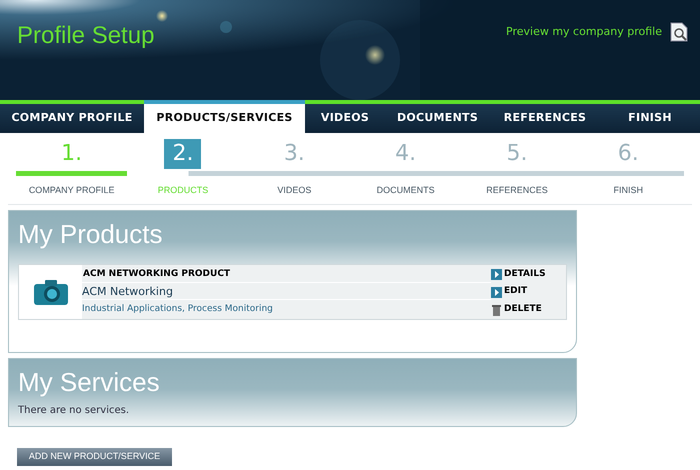 This screenshot has width=700, height=470. What do you see at coordinates (516, 292) in the screenshot?
I see `action-link: EDIT` at bounding box center [516, 292].